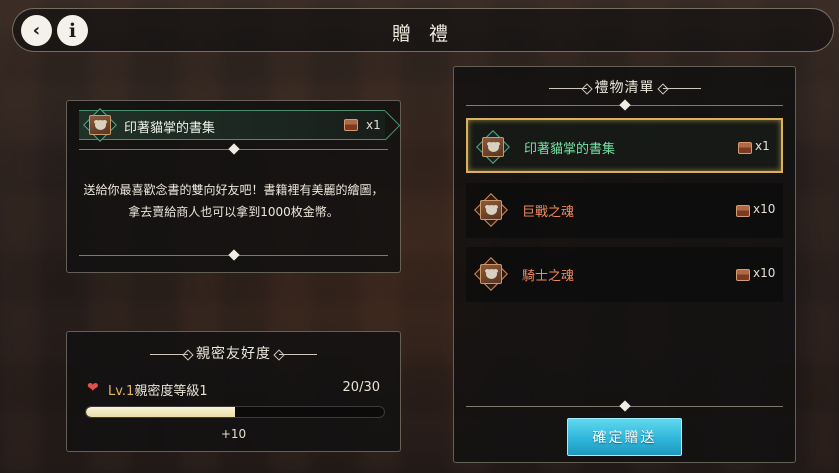  I want to click on header-bar: ‹ i 贈 禮, so click(423, 30).